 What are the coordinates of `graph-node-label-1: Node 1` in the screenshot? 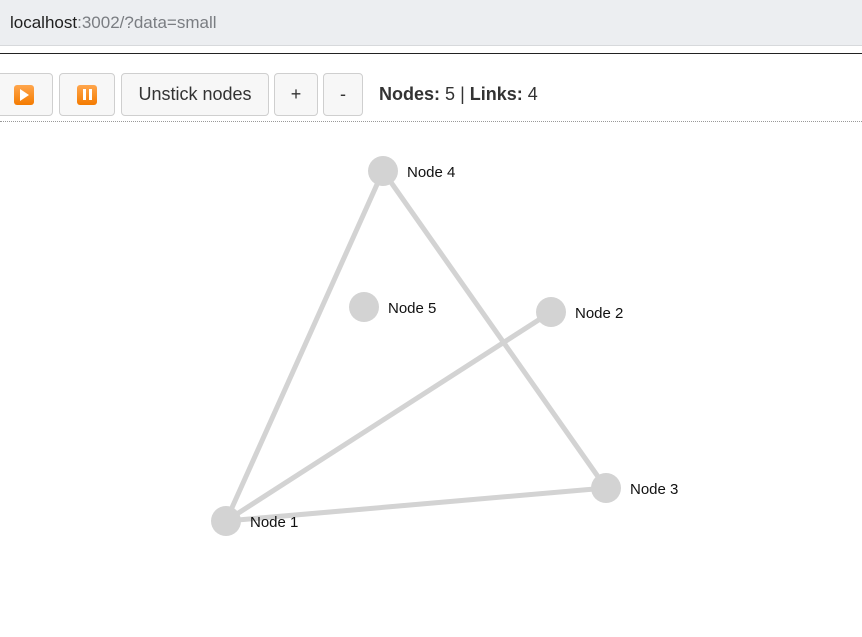 It's located at (274, 522).